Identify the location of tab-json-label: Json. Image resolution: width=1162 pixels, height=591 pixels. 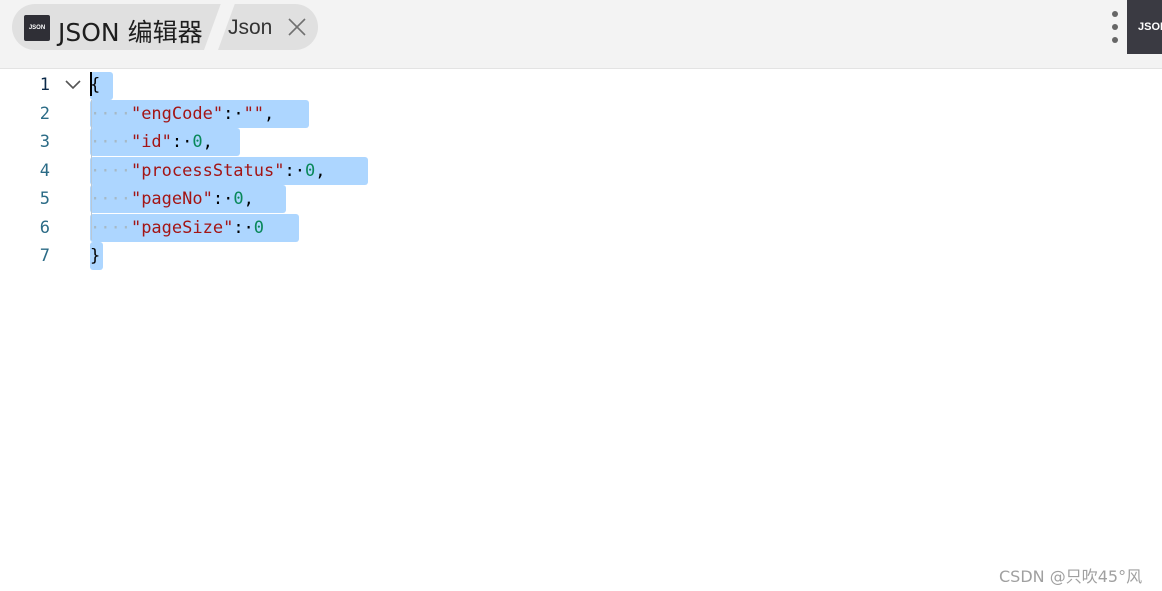
(250, 27).